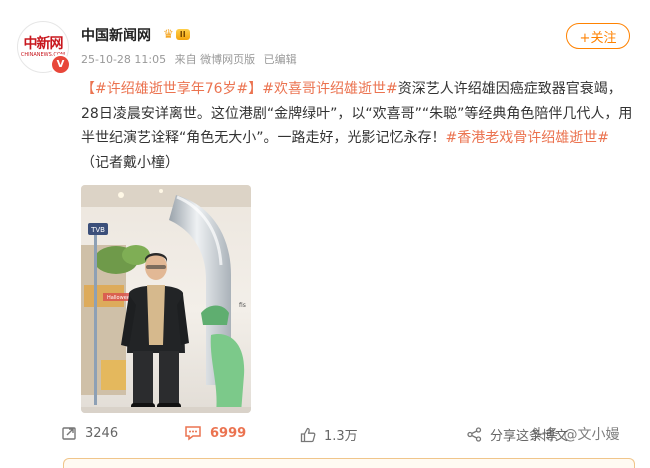 Image resolution: width=650 pixels, height=468 pixels. What do you see at coordinates (329, 89) in the screenshot?
I see `hashtag-link: #欢喜哥许绍雄逝世#` at bounding box center [329, 89].